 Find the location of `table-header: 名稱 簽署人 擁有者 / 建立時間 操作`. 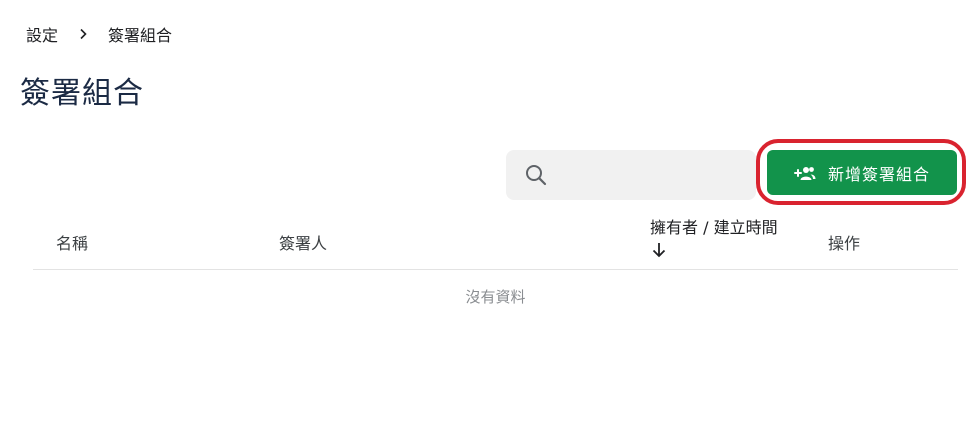

table-header: 名稱 簽署人 擁有者 / 建立時間 操作 is located at coordinates (495, 240).